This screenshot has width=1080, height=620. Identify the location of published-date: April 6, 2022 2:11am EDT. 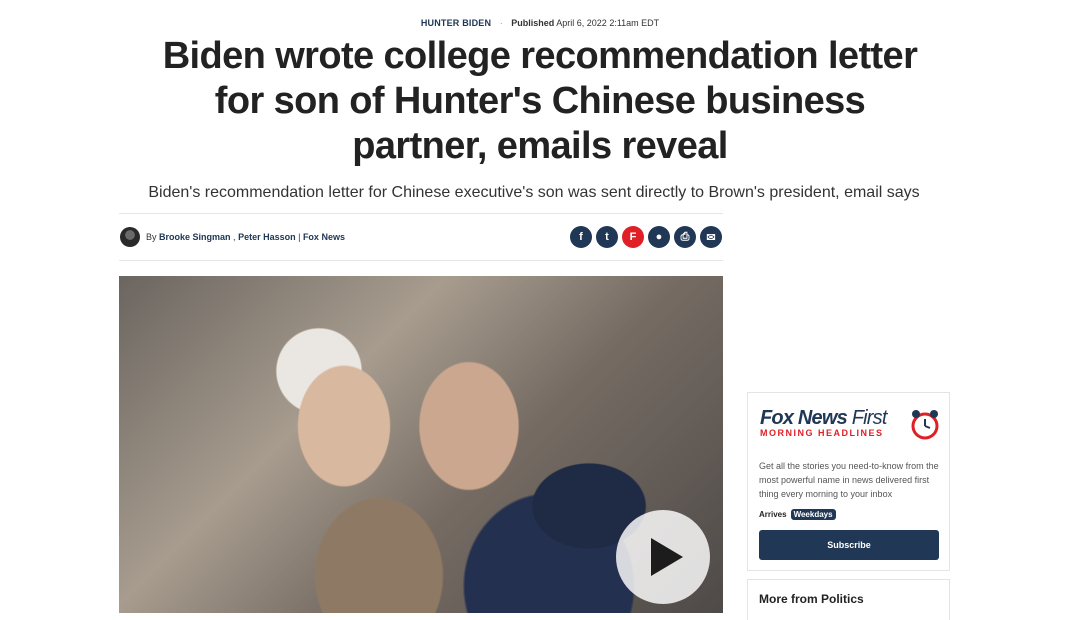
(608, 23).